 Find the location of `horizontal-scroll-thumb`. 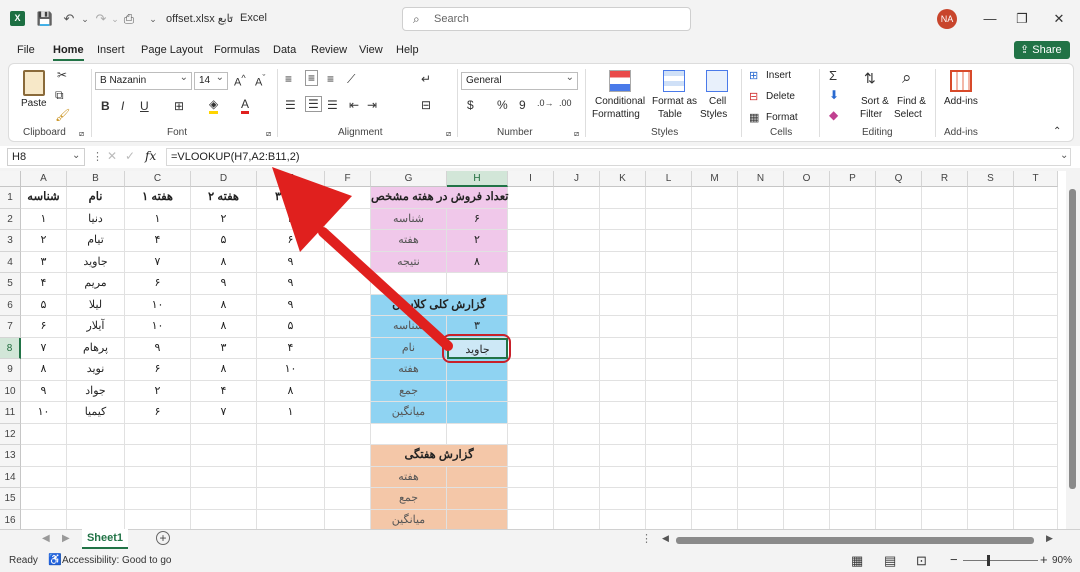

horizontal-scroll-thumb is located at coordinates (855, 540).